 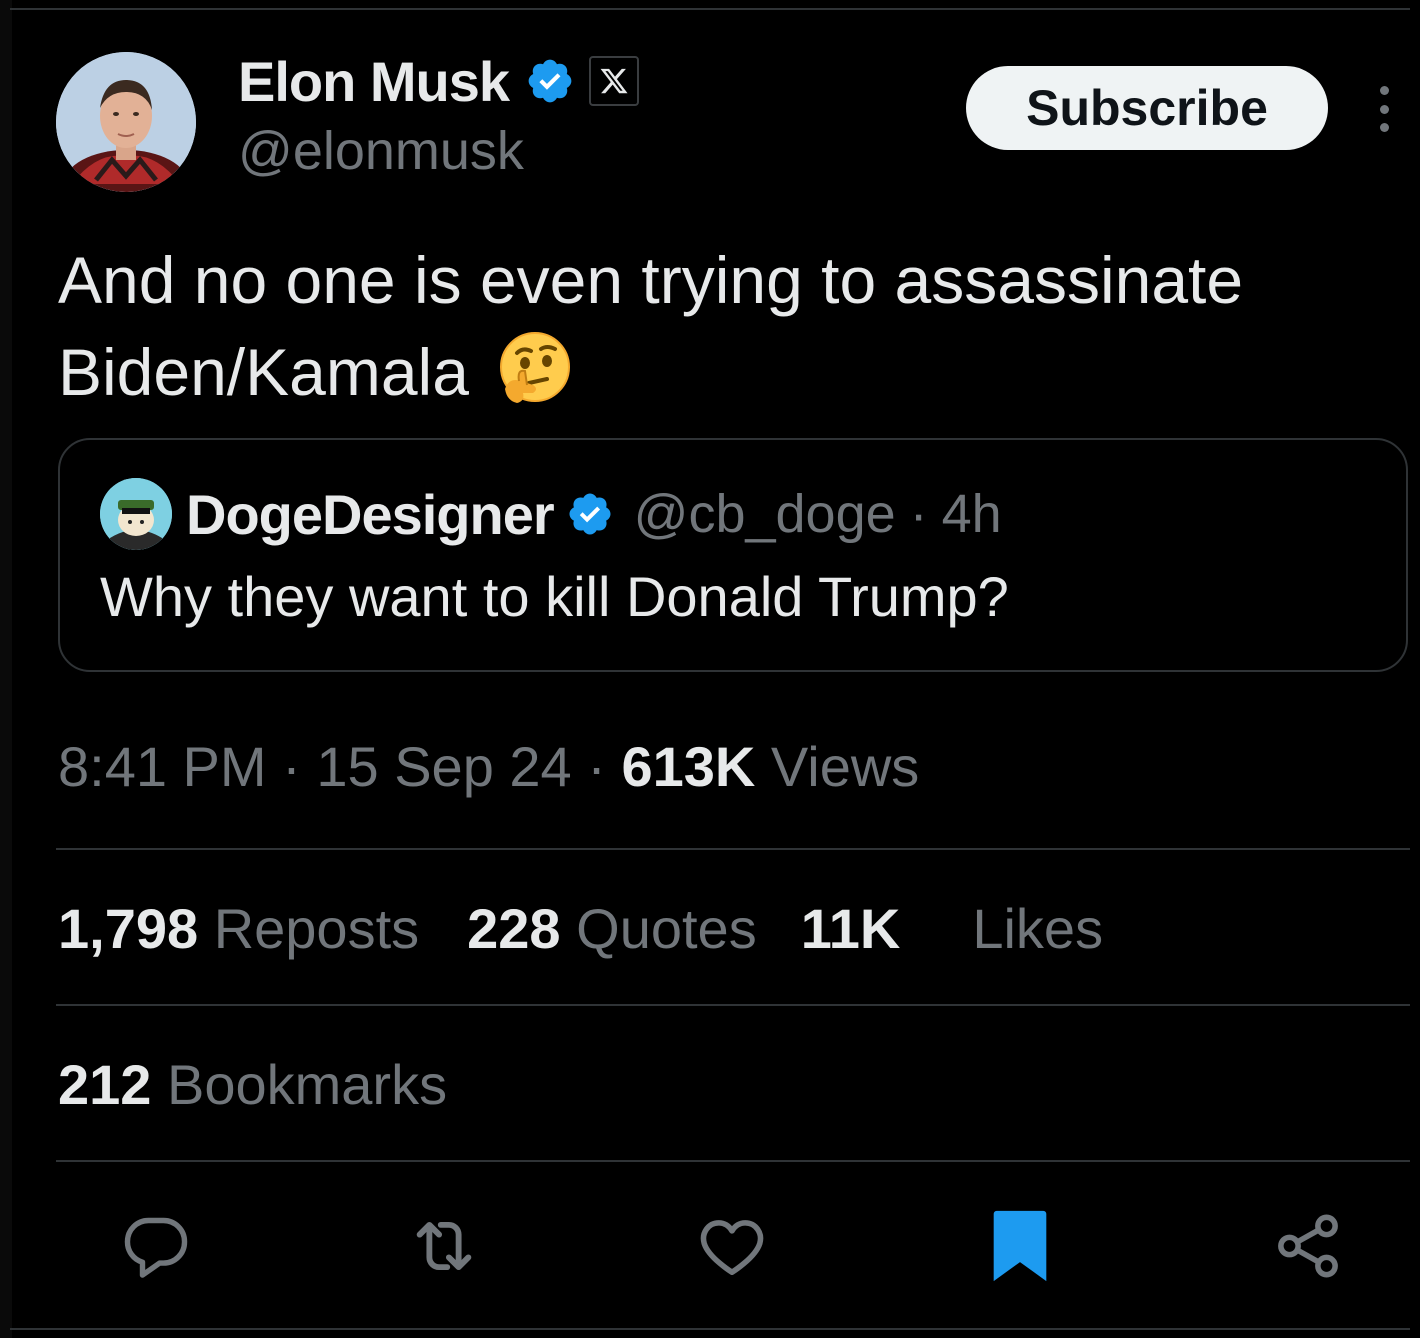 What do you see at coordinates (535, 369) in the screenshot?
I see `thinking-face-emoji` at bounding box center [535, 369].